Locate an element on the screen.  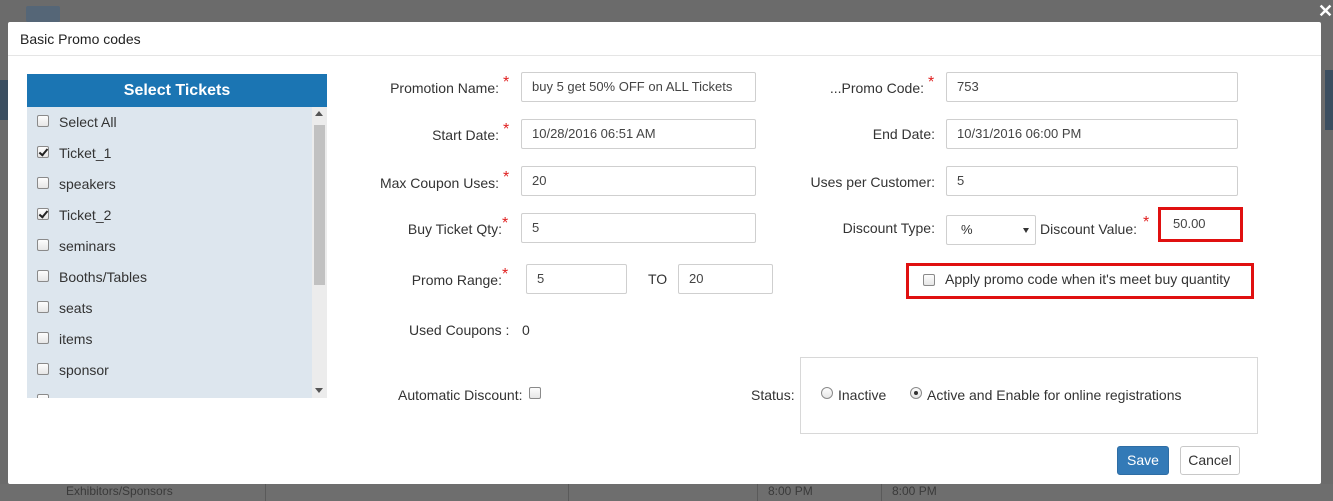
ticket-item-speakers: speakers is located at coordinates (169, 184).